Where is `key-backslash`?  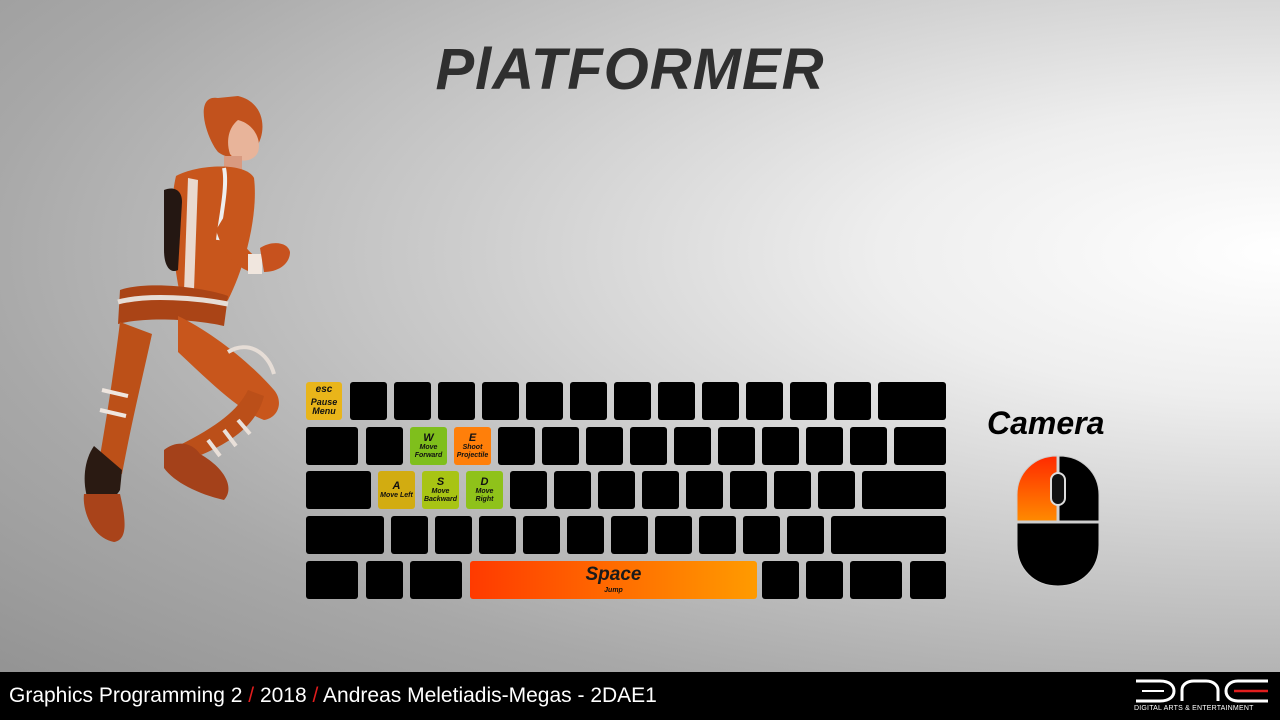 key-backslash is located at coordinates (920, 446).